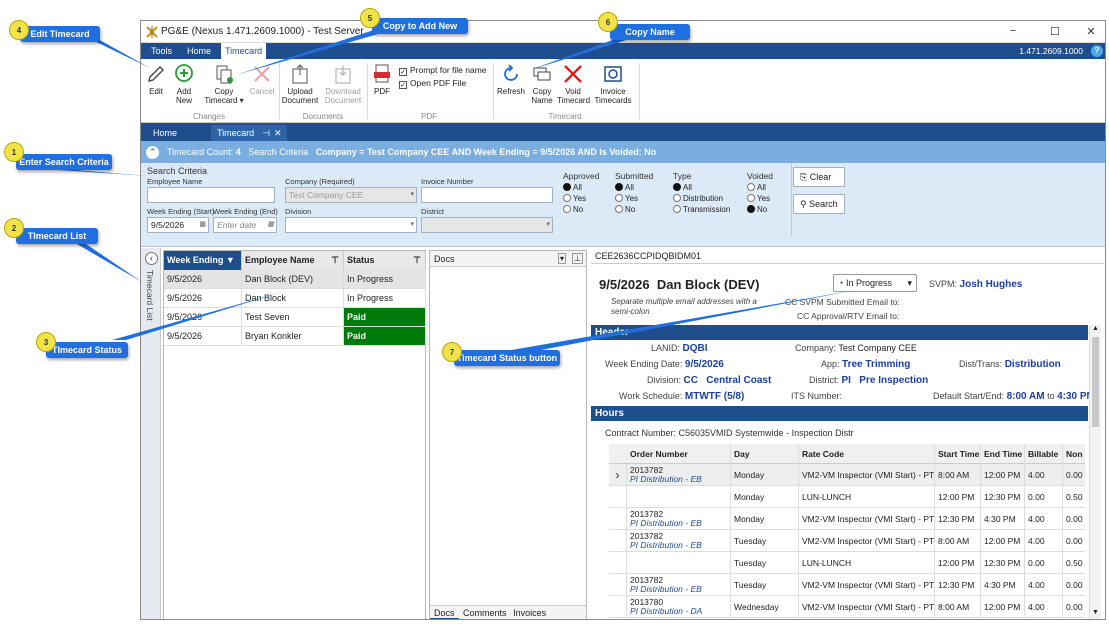  What do you see at coordinates (370, 18) in the screenshot?
I see `callout-number-badge: 5` at bounding box center [370, 18].